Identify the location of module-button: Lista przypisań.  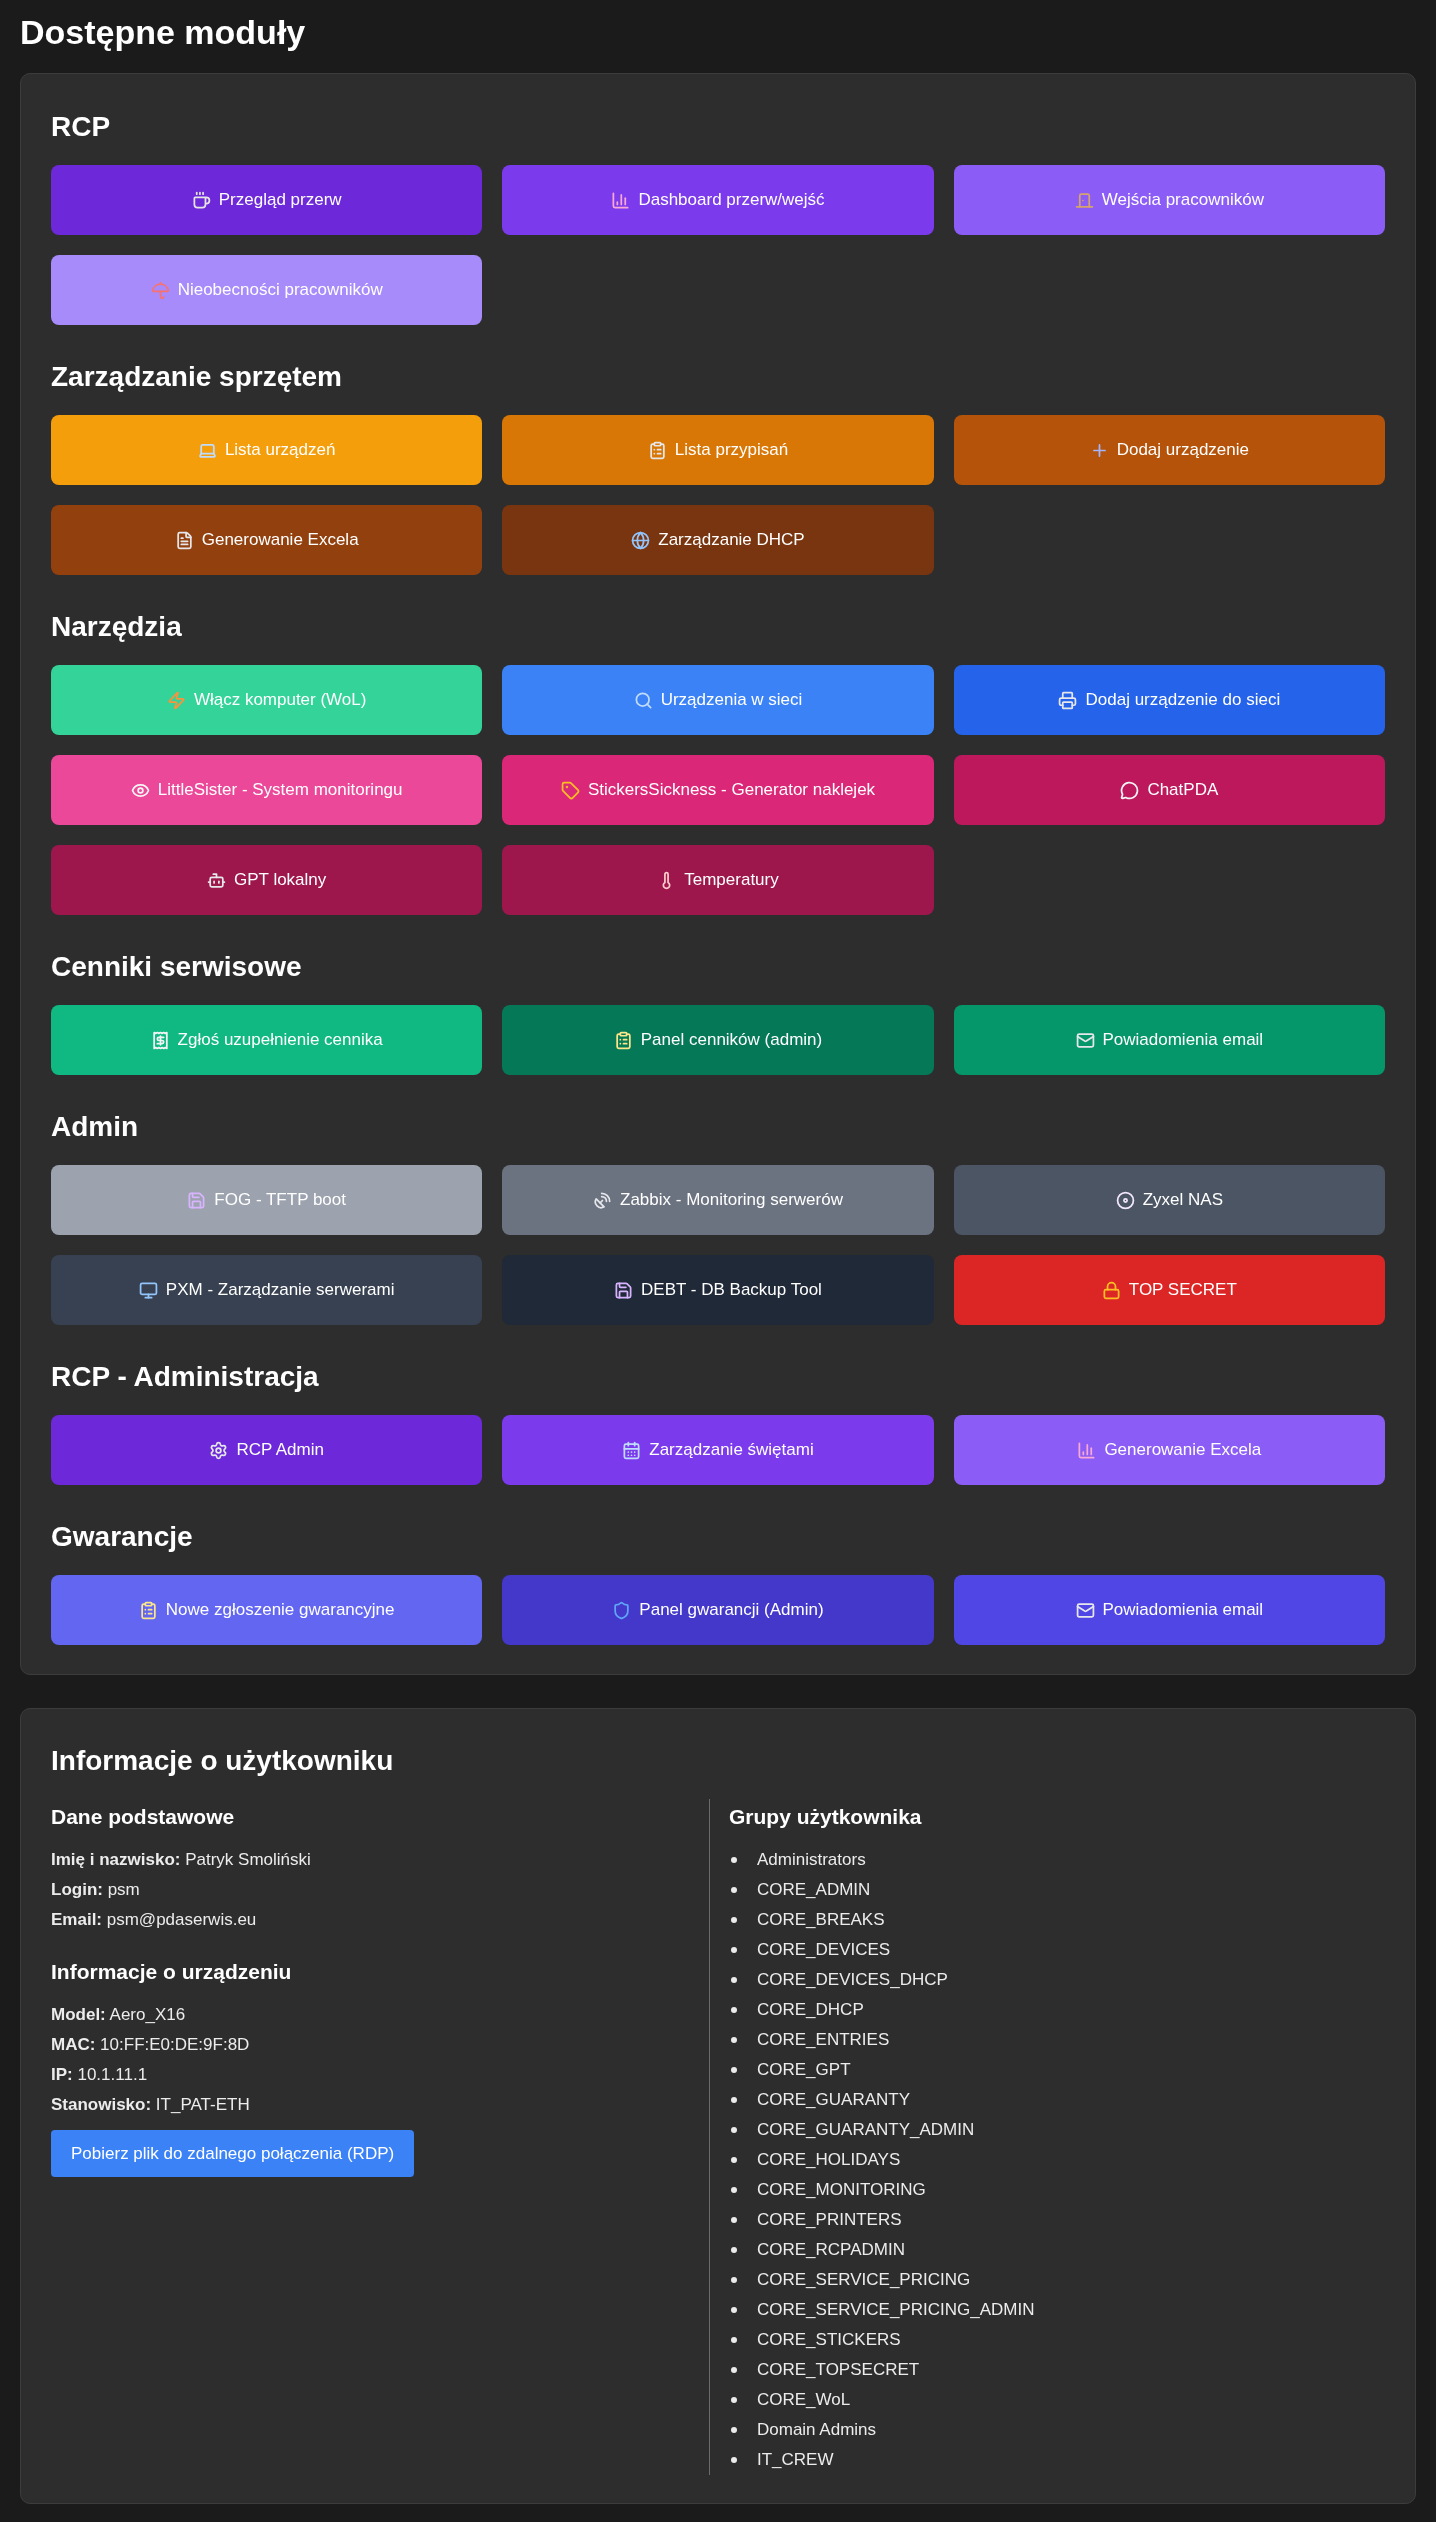
(718, 450).